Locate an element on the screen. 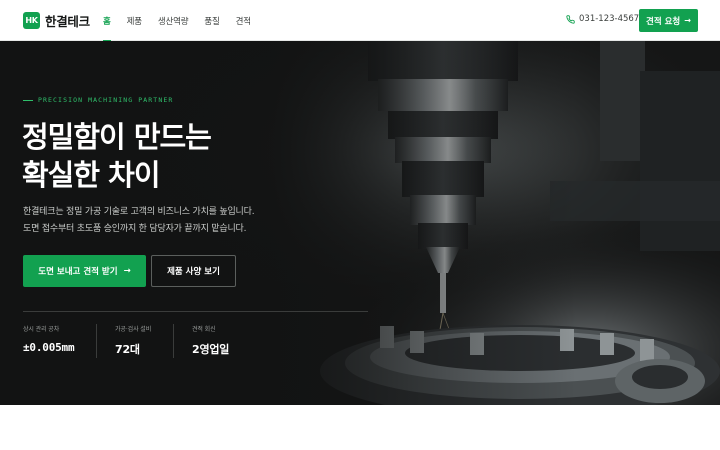  nav-item-quality: 품질 is located at coordinates (211, 20).